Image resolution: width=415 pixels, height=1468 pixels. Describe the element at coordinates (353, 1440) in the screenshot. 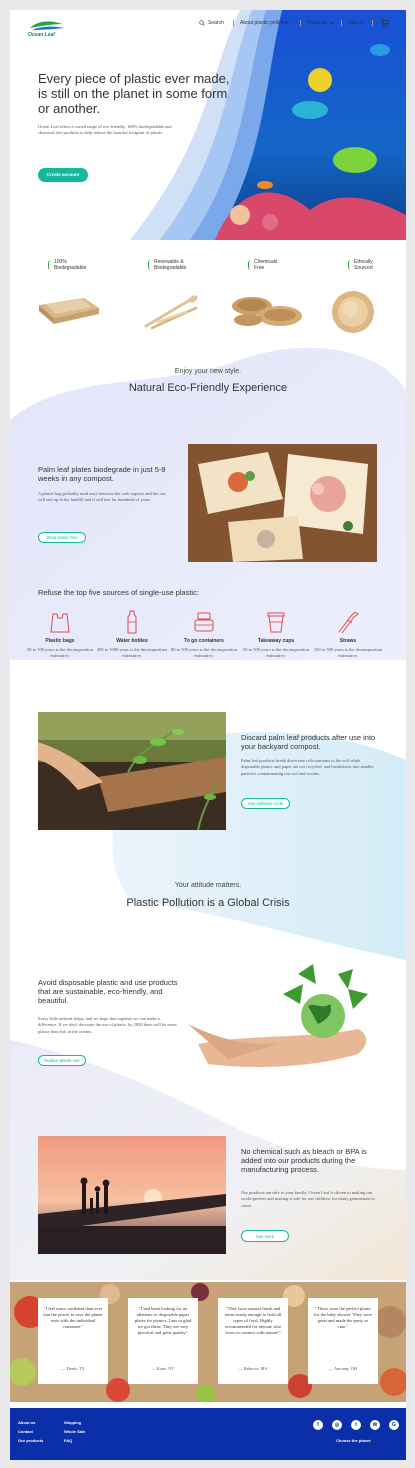

I see `footer-tagline: Choose the planet` at that location.